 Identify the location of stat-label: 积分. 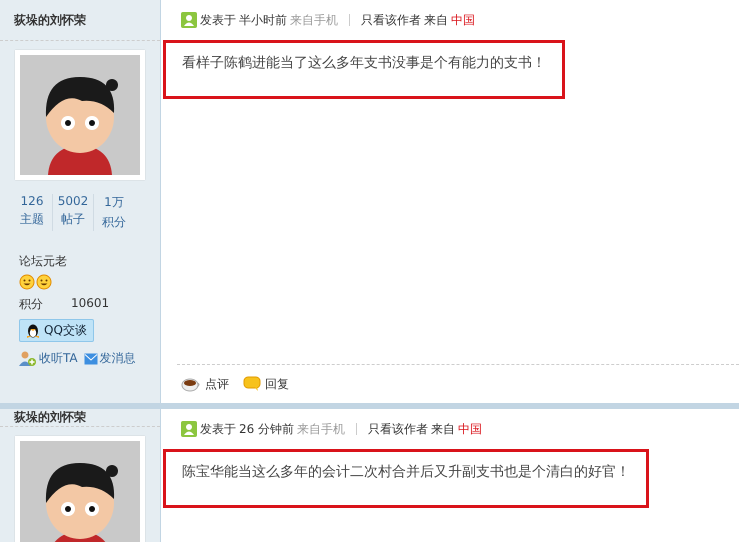
(114, 222).